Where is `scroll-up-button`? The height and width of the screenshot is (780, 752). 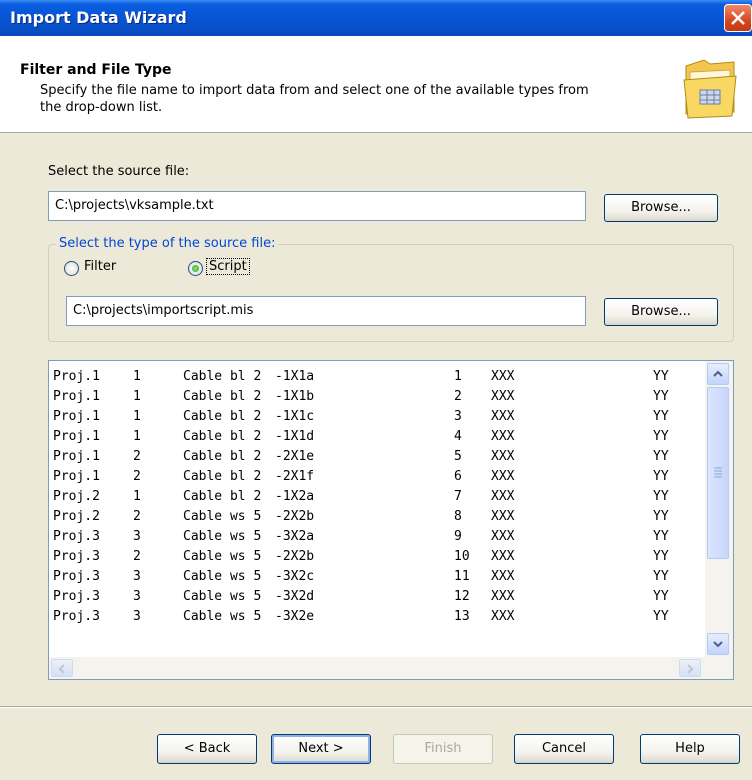 scroll-up-button is located at coordinates (718, 374).